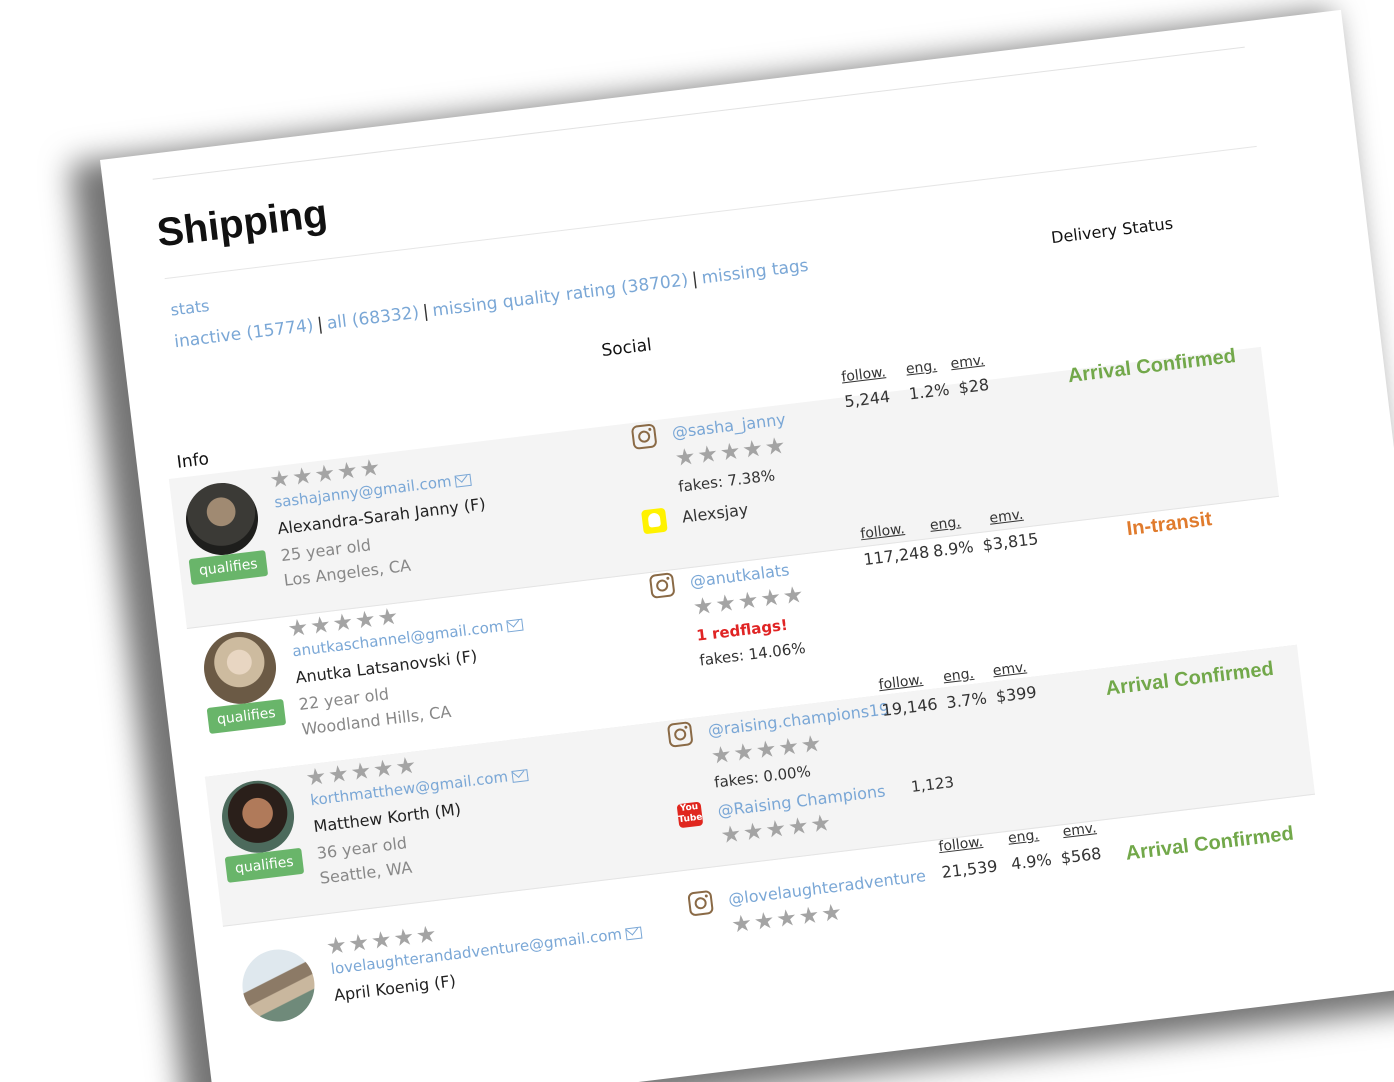  I want to click on engagement-rate: 4.9%, so click(1031, 861).